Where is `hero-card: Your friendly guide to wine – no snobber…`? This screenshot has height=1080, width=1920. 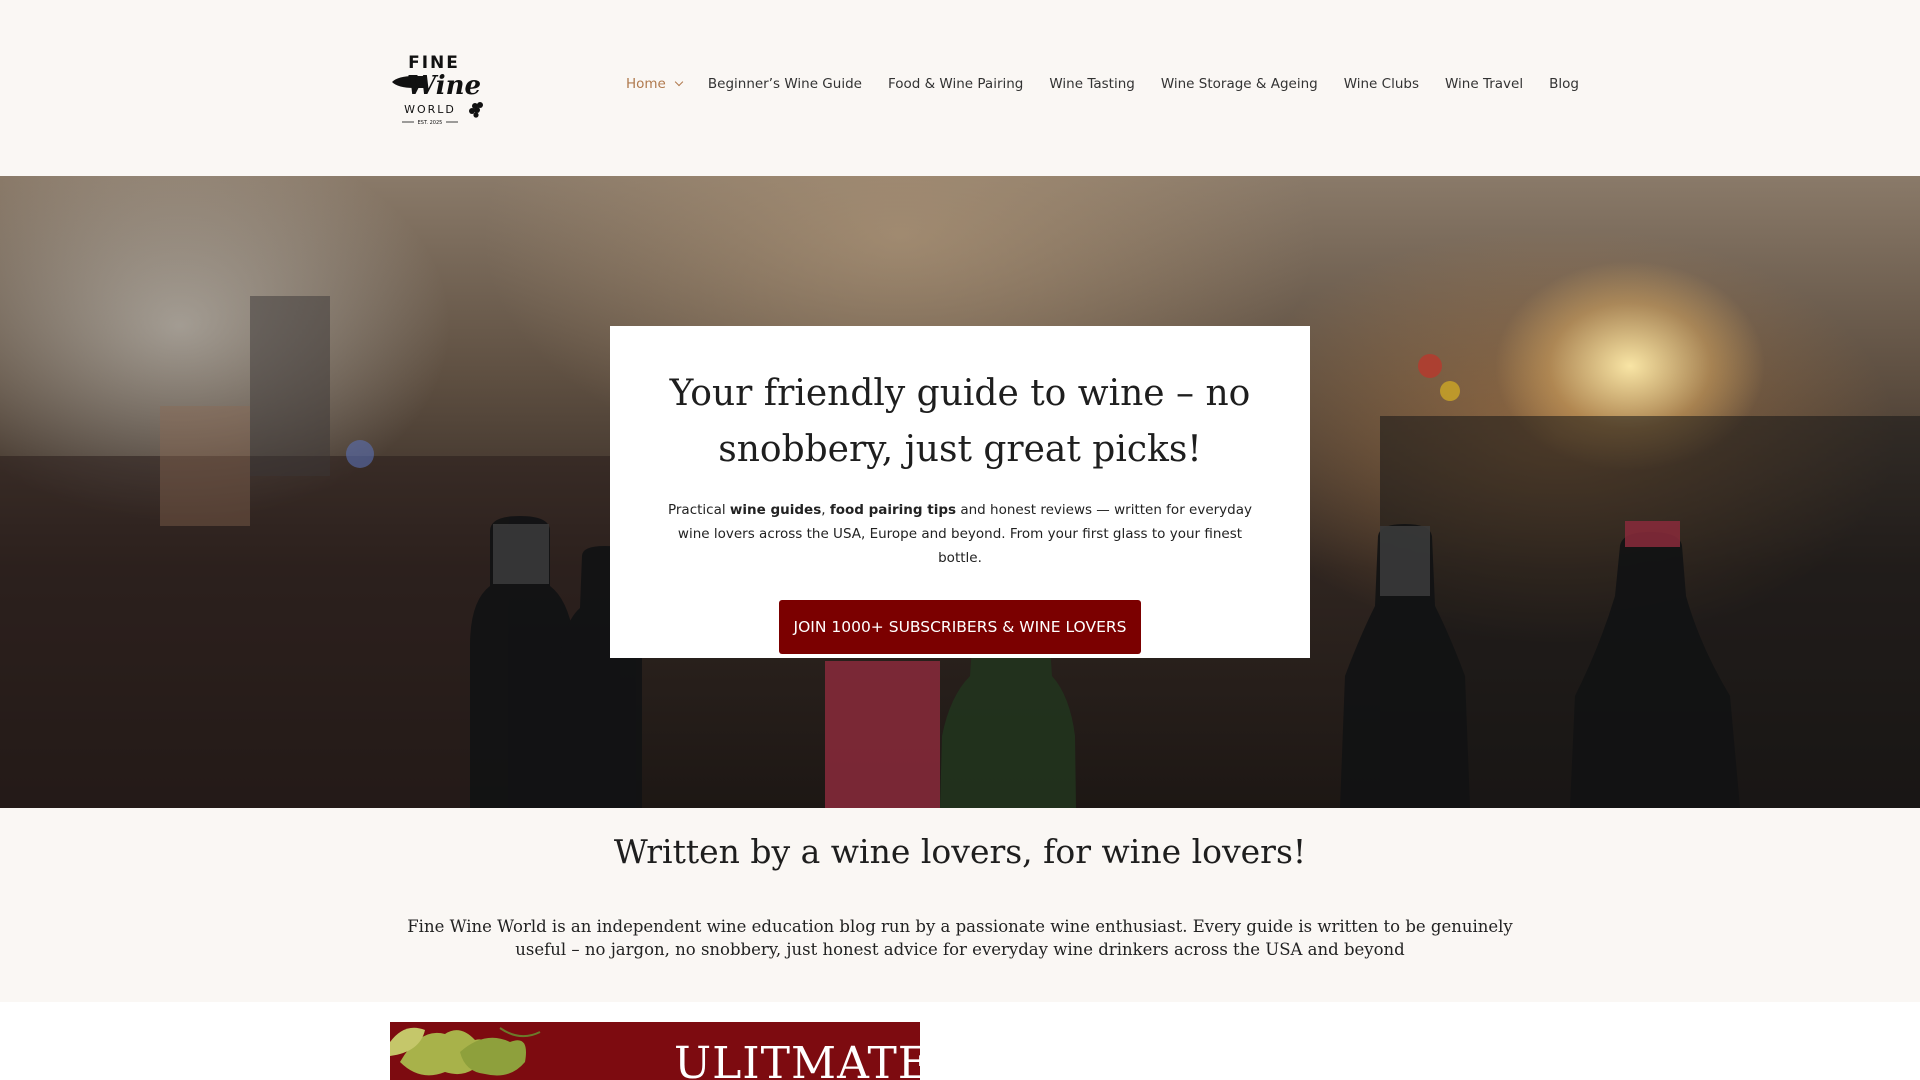
hero-card: Your friendly guide to wine – no snobber… is located at coordinates (960, 492).